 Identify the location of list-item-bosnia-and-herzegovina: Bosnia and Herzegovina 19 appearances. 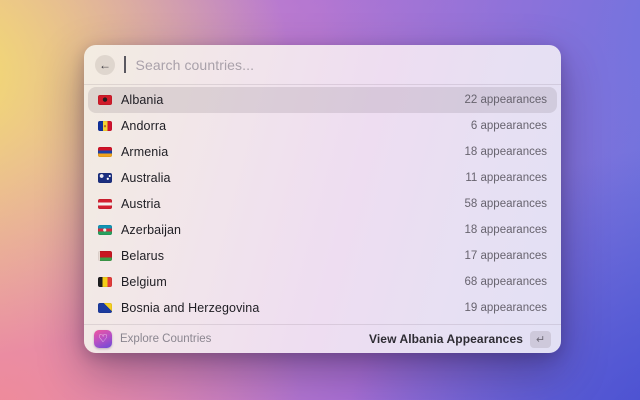
(322, 308).